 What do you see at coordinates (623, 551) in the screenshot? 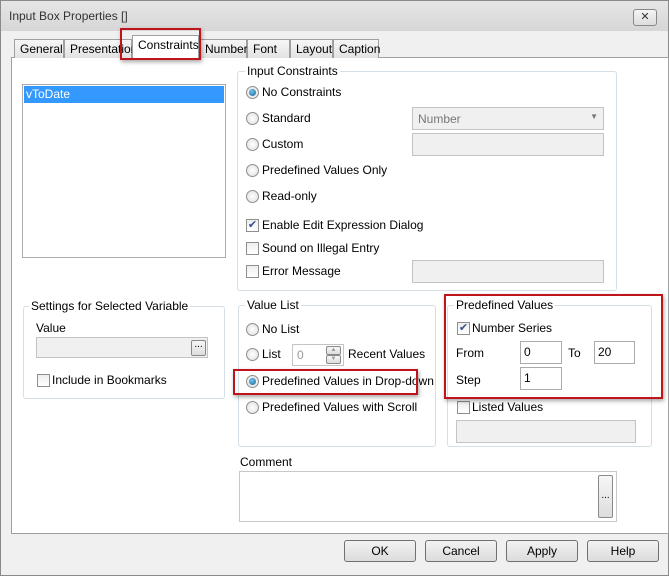
I see `help-button: Help` at bounding box center [623, 551].